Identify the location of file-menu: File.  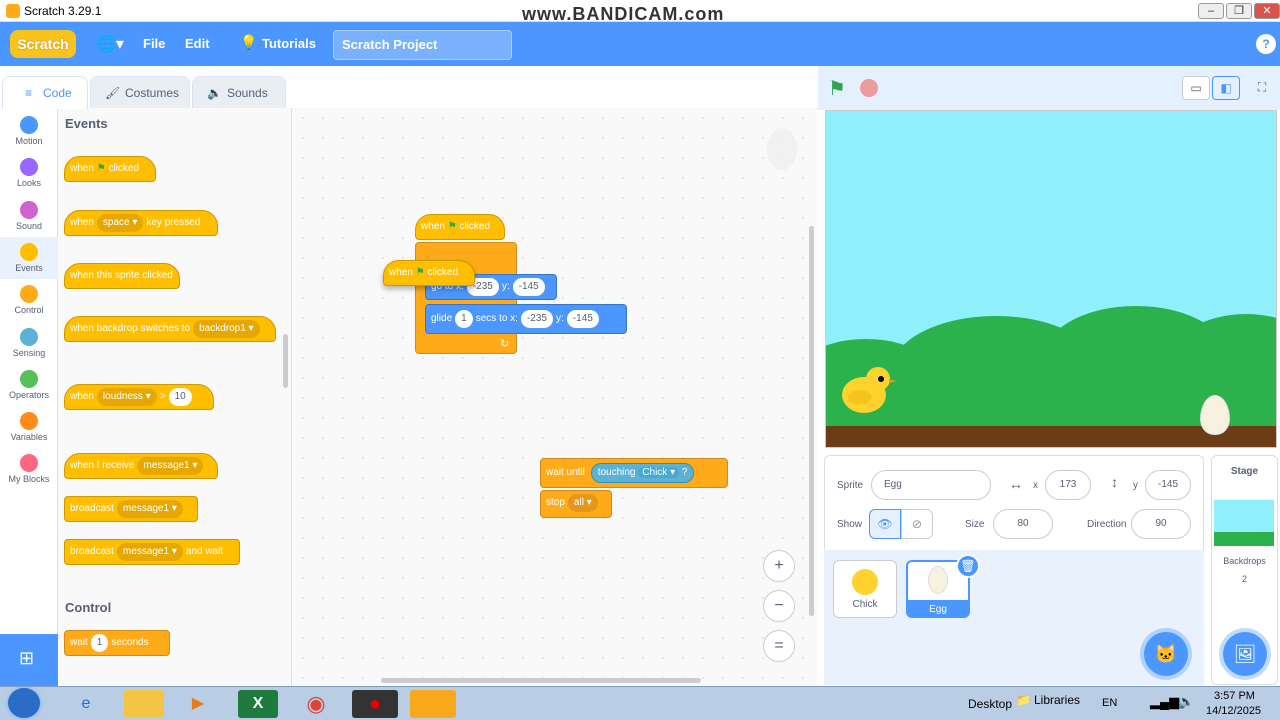
(154, 44).